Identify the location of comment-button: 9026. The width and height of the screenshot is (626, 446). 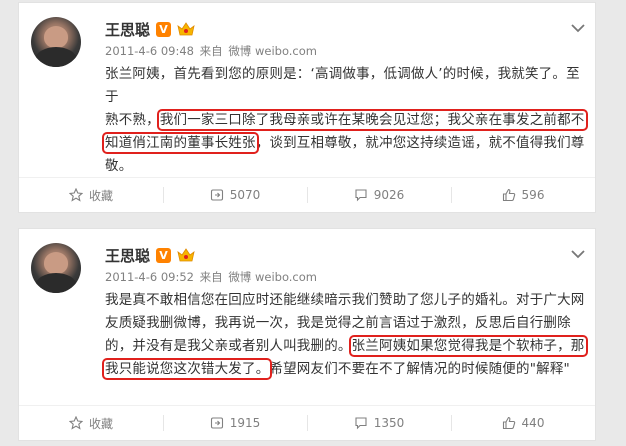
(379, 195).